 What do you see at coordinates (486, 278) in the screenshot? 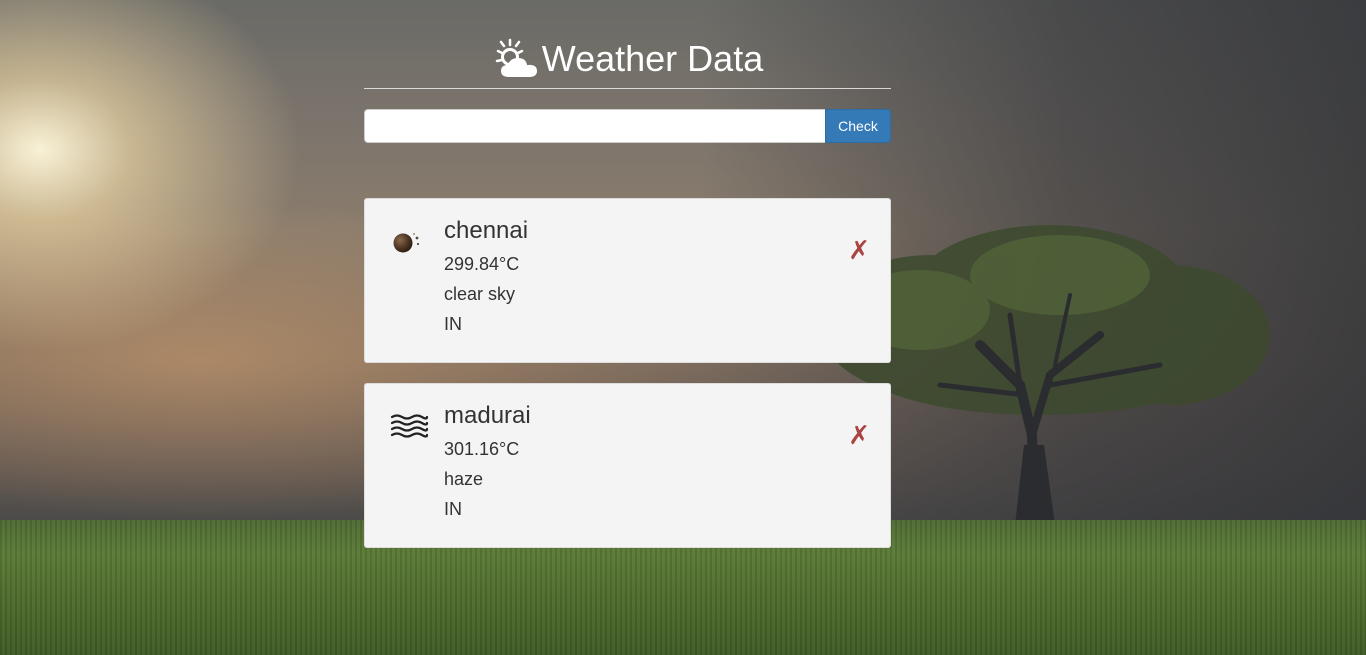
I see `weather-details: chennai 299.84°C clear sky IN` at bounding box center [486, 278].